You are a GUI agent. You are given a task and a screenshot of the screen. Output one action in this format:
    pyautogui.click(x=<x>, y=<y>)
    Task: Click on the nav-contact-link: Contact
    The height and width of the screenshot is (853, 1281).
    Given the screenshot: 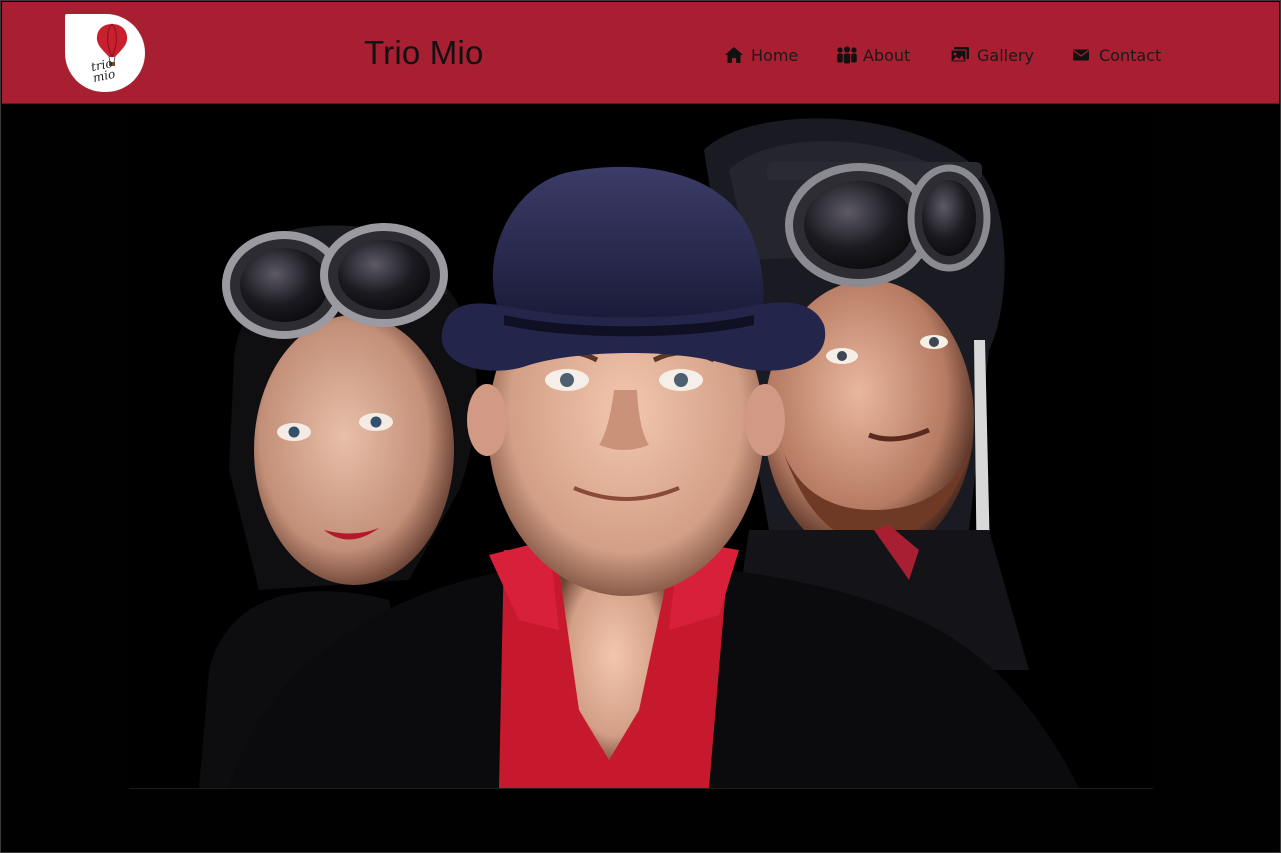 What is the action you would take?
    pyautogui.click(x=1116, y=55)
    